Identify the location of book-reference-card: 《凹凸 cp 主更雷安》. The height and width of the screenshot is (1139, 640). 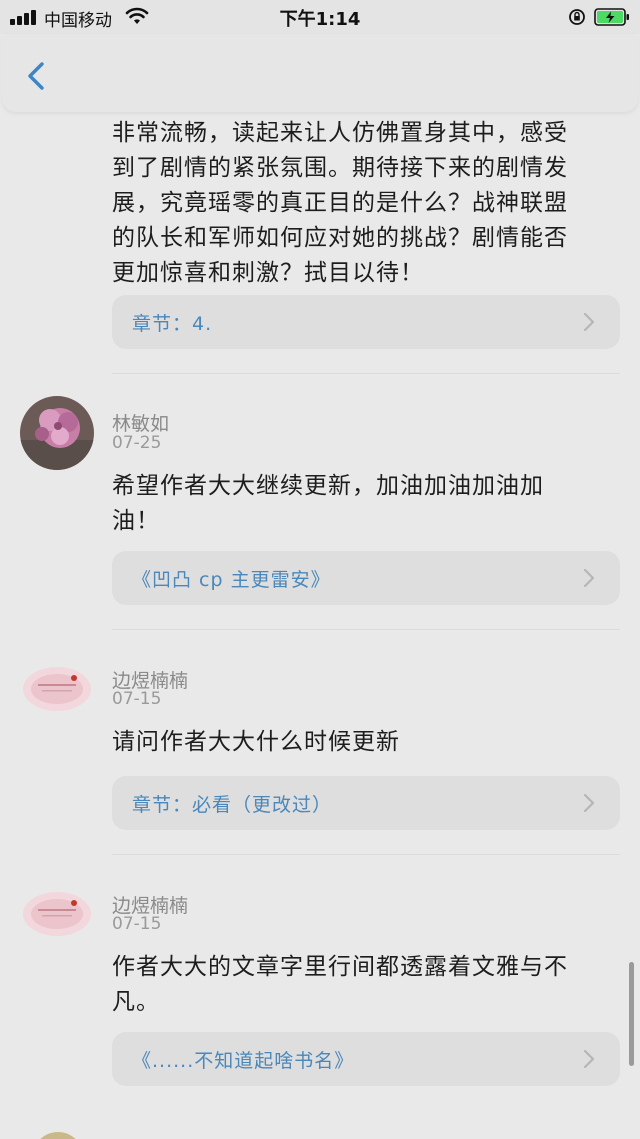
(366, 578).